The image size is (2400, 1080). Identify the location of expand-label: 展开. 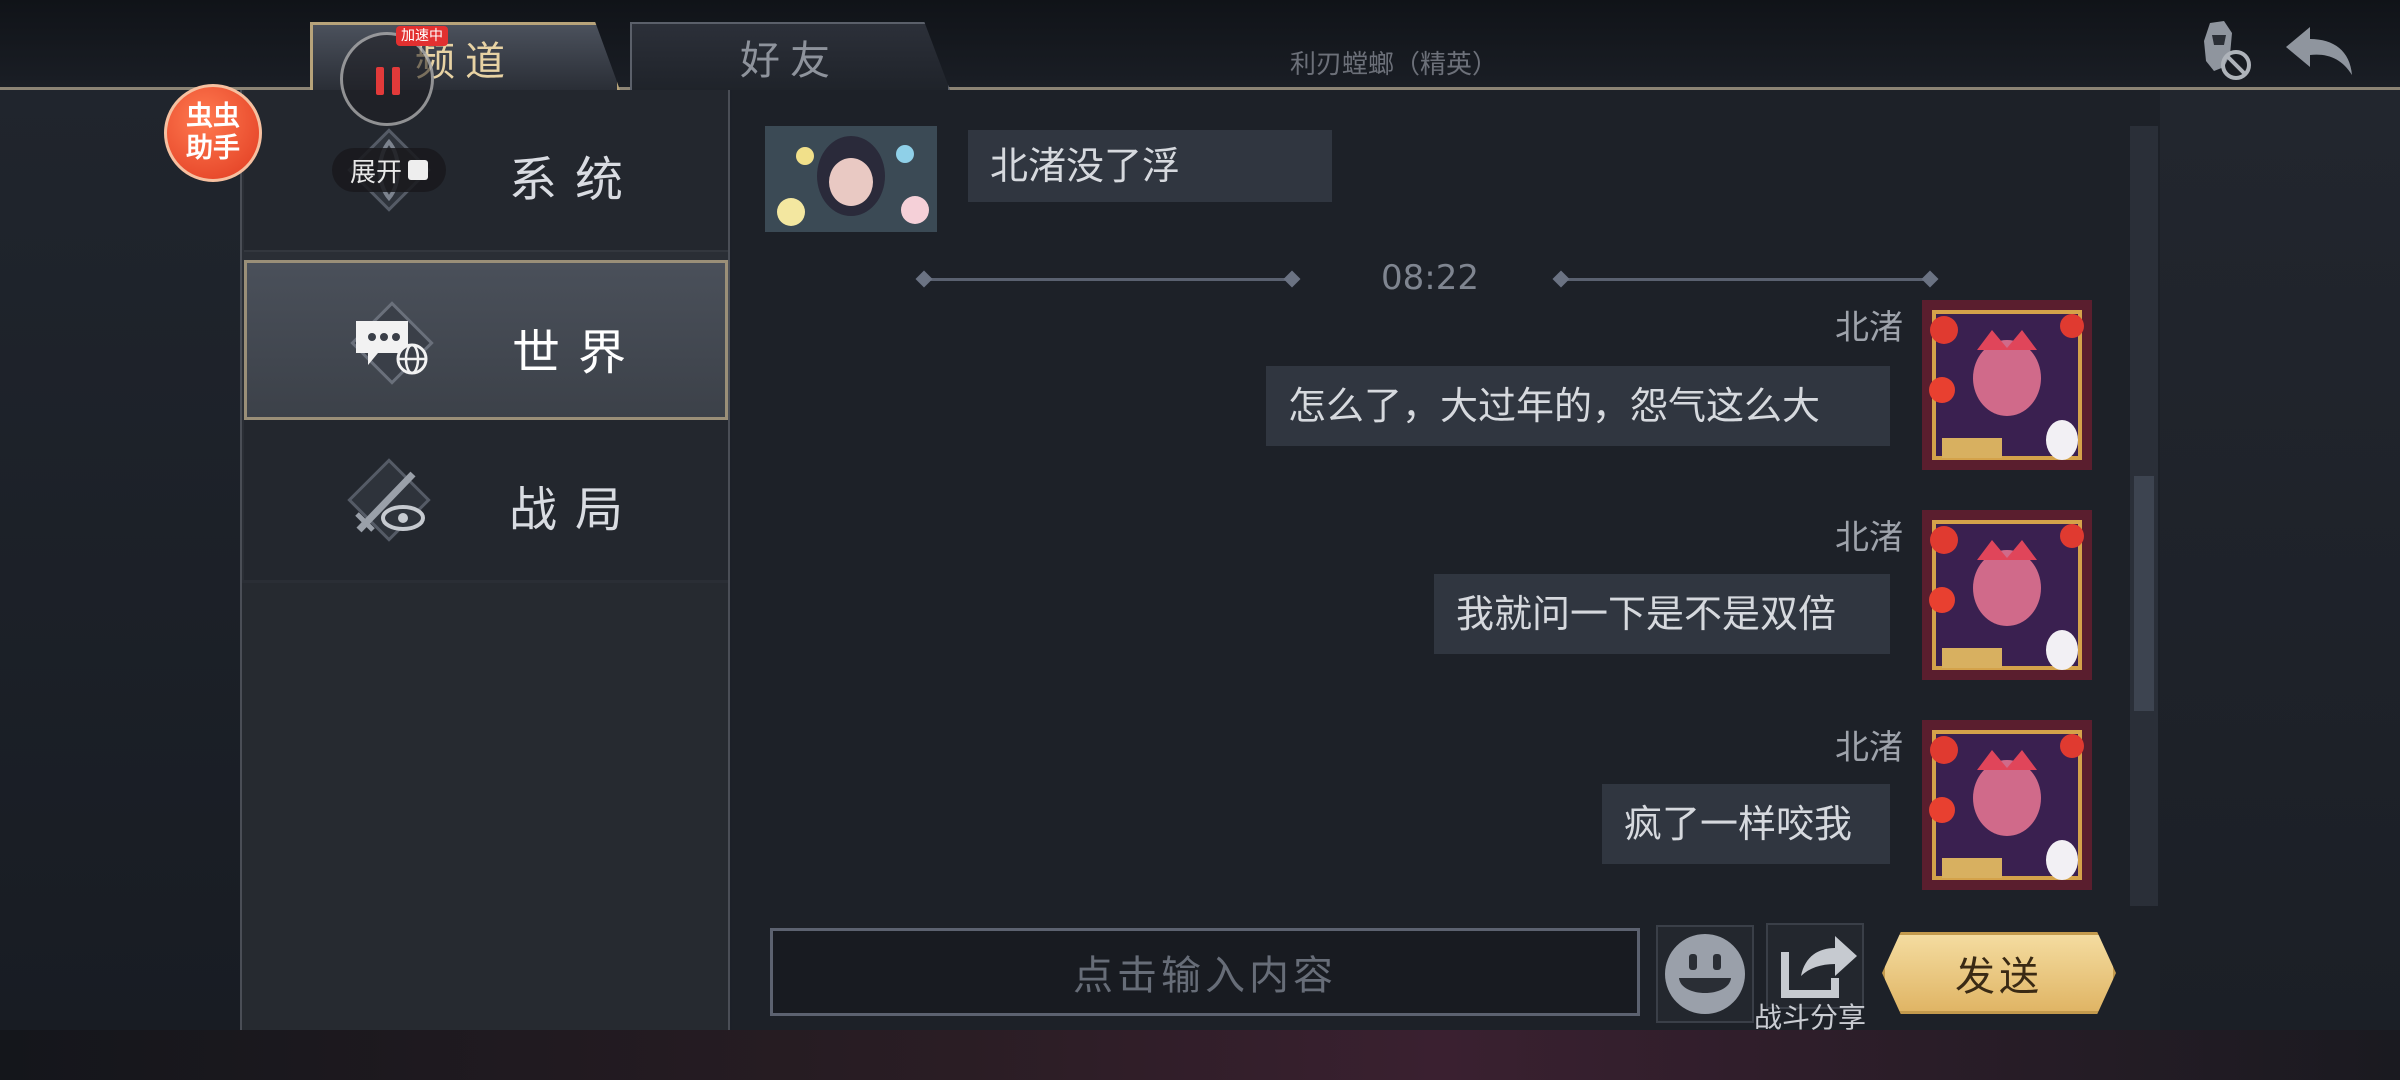
(375, 172).